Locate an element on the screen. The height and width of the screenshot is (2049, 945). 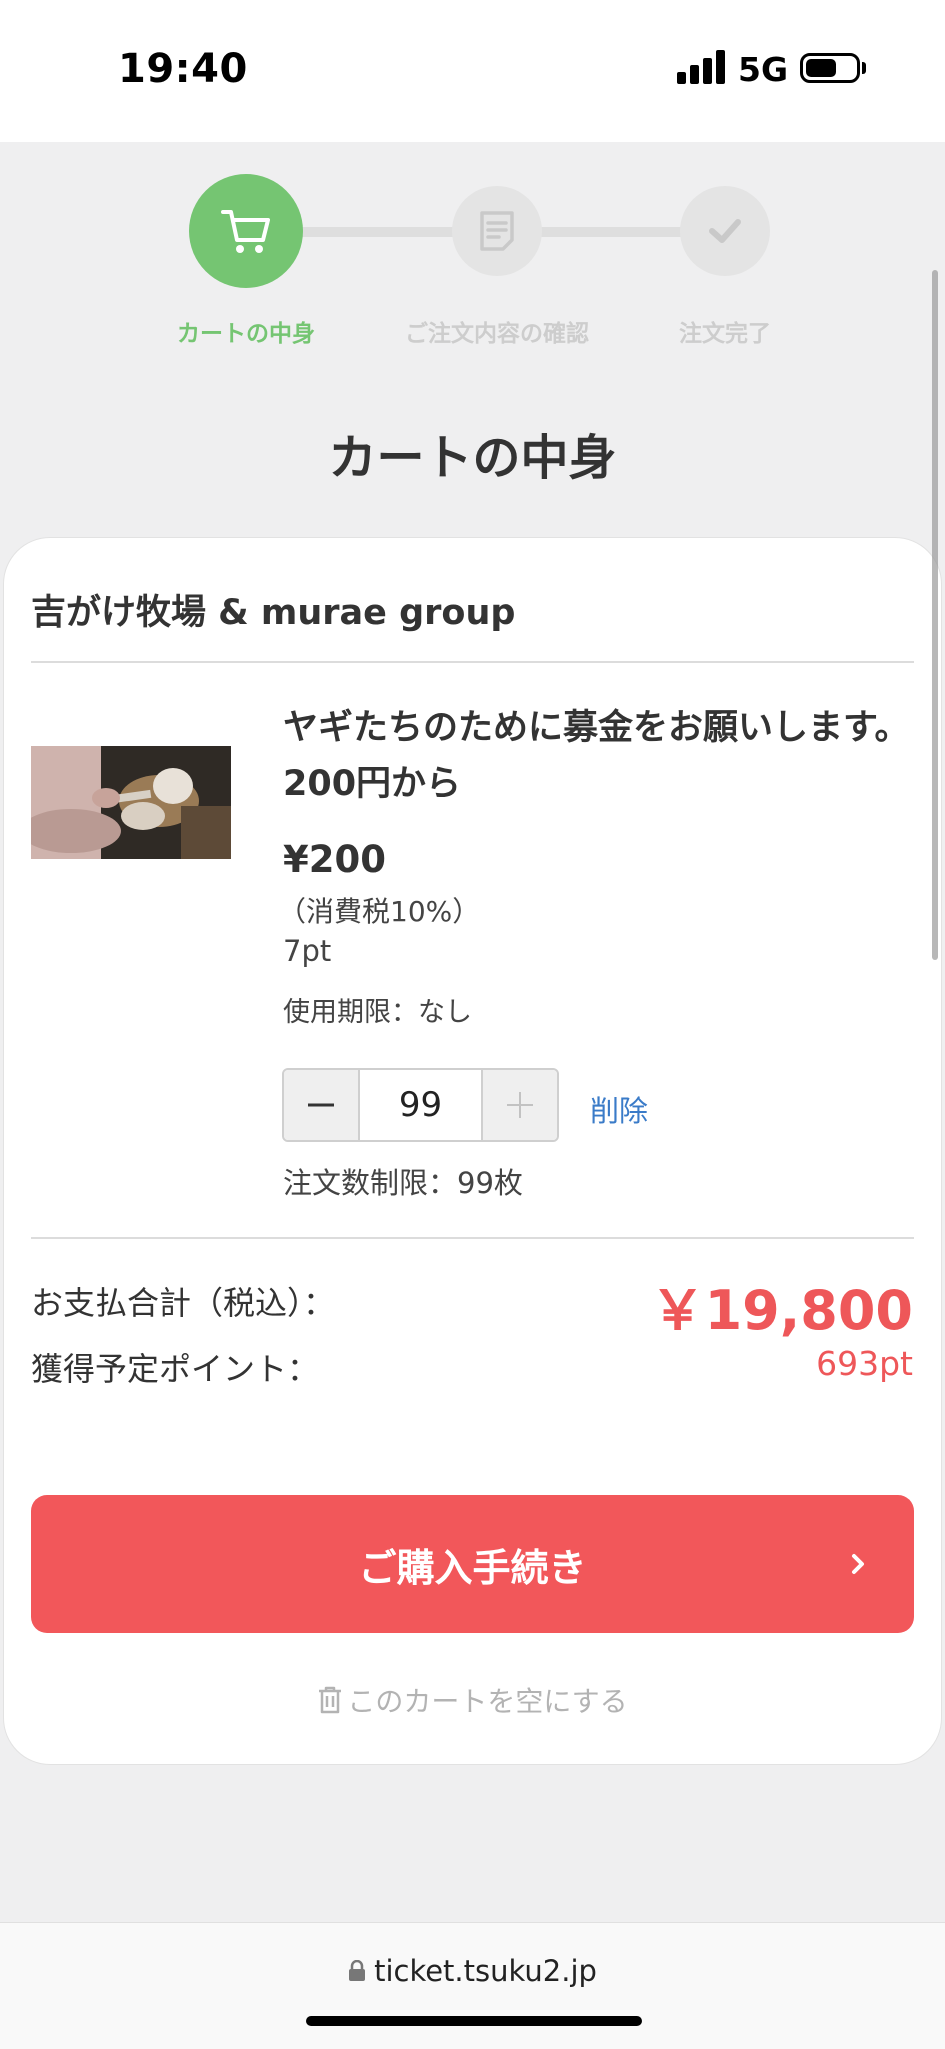
points-label: 獲得予定ポイント： is located at coordinates (175, 1369).